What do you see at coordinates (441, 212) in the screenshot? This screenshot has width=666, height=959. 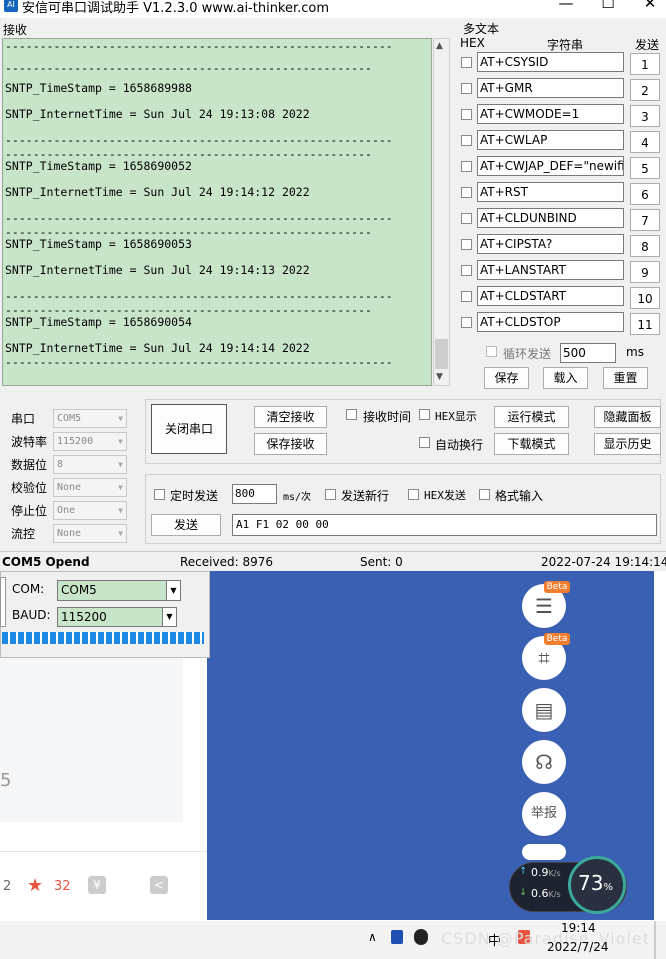 I see `receive-scrollbar: ▲ ▼` at bounding box center [441, 212].